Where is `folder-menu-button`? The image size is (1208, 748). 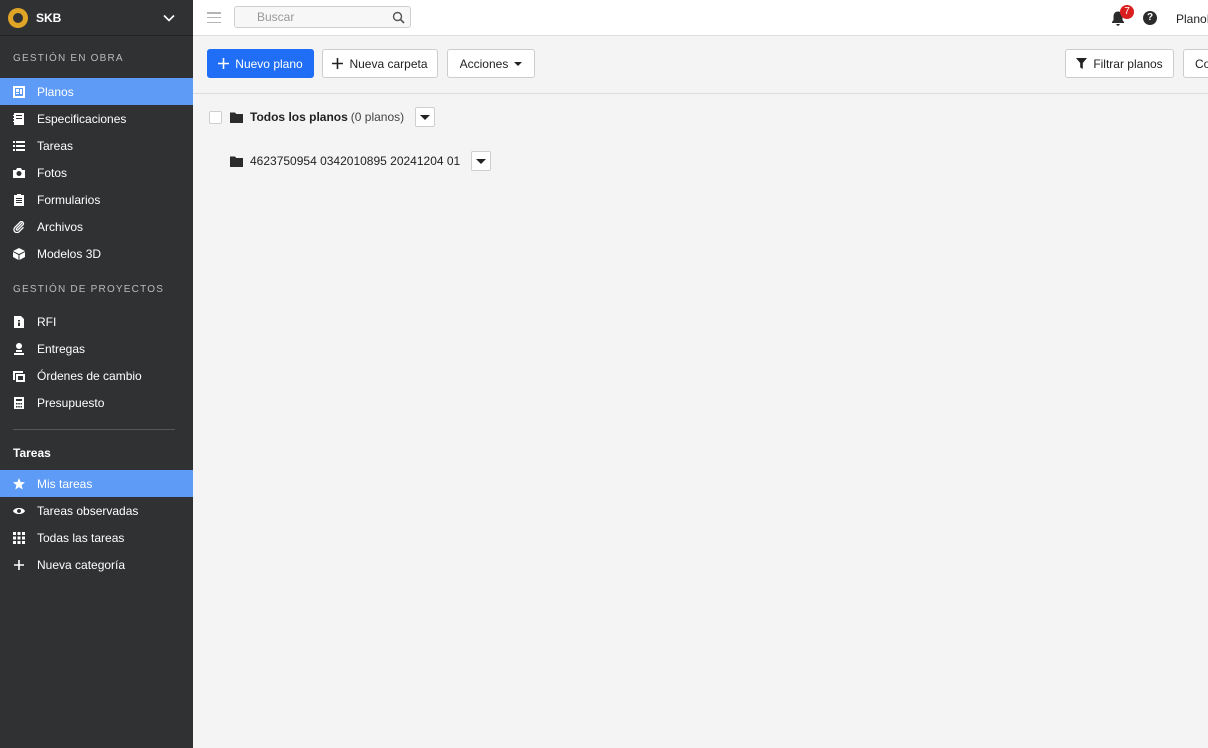 folder-menu-button is located at coordinates (481, 161).